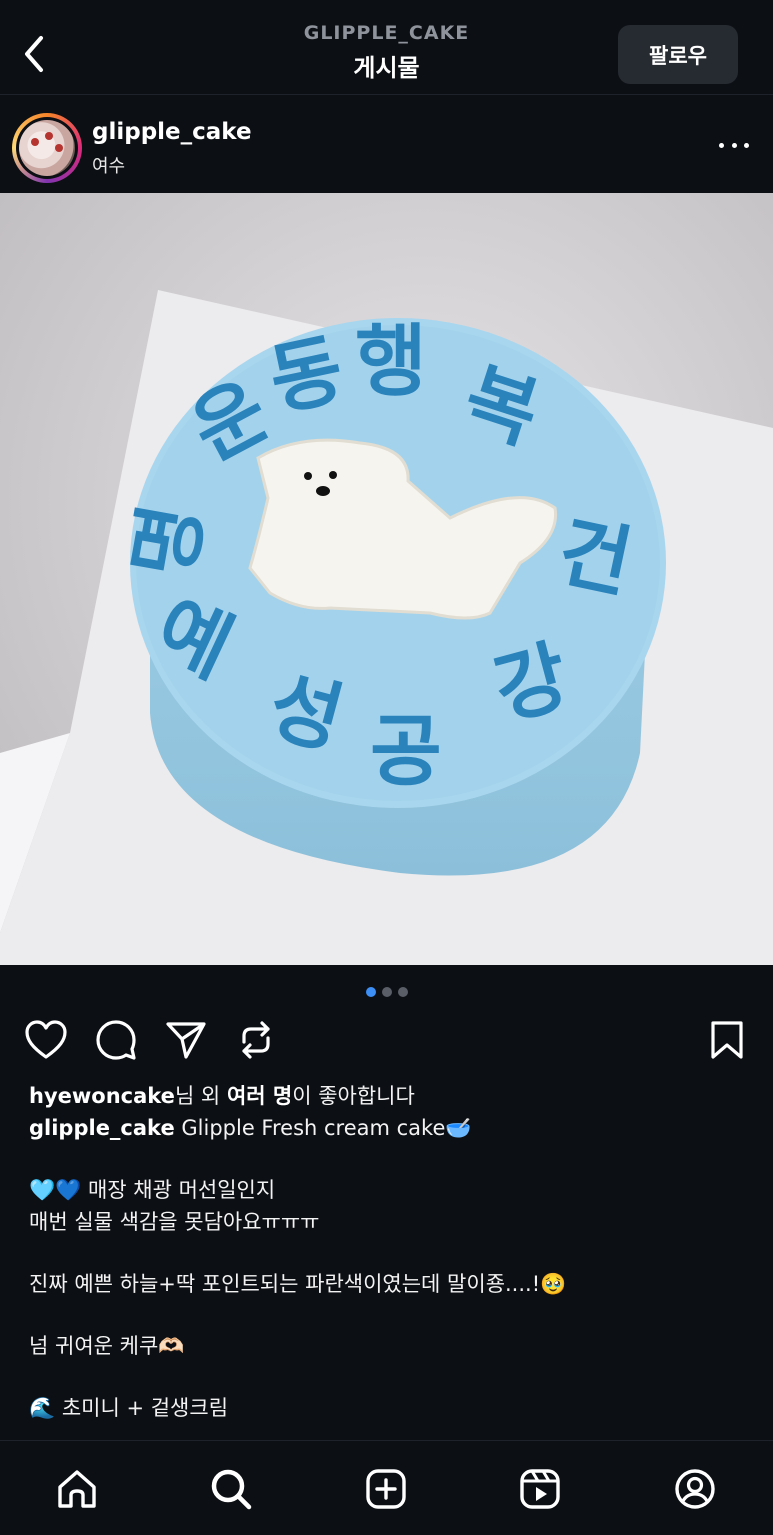 The width and height of the screenshot is (773, 1535). I want to click on caption-text: Glipple Fresh cream cake🥣, so click(326, 1128).